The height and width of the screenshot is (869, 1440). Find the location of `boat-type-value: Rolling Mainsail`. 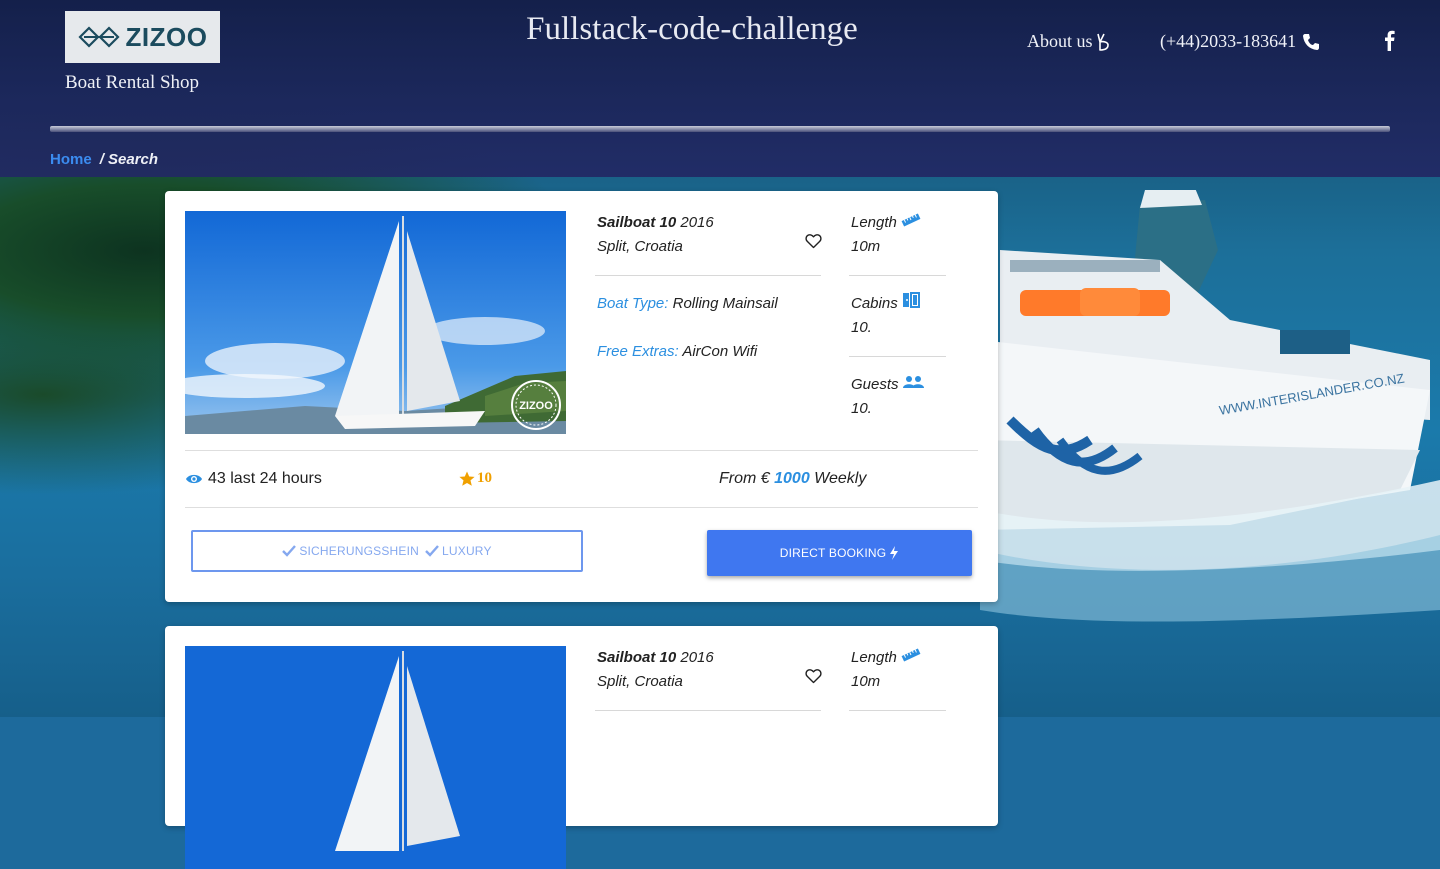

boat-type-value: Rolling Mainsail is located at coordinates (725, 303).